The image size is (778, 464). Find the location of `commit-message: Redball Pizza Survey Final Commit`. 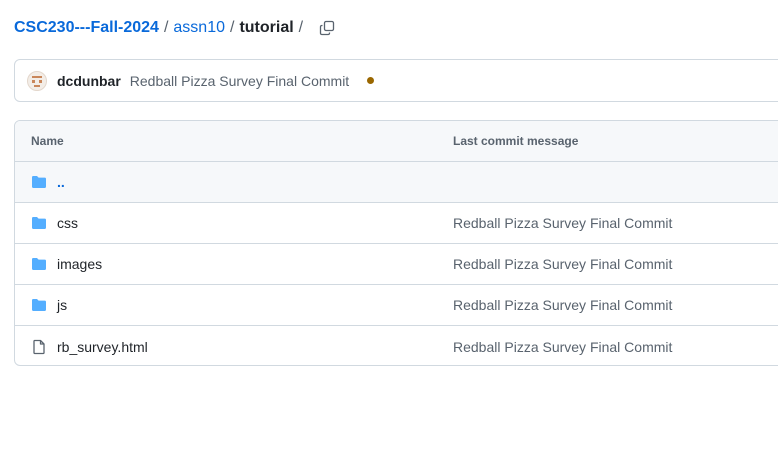

commit-message: Redball Pizza Survey Final Commit is located at coordinates (239, 81).